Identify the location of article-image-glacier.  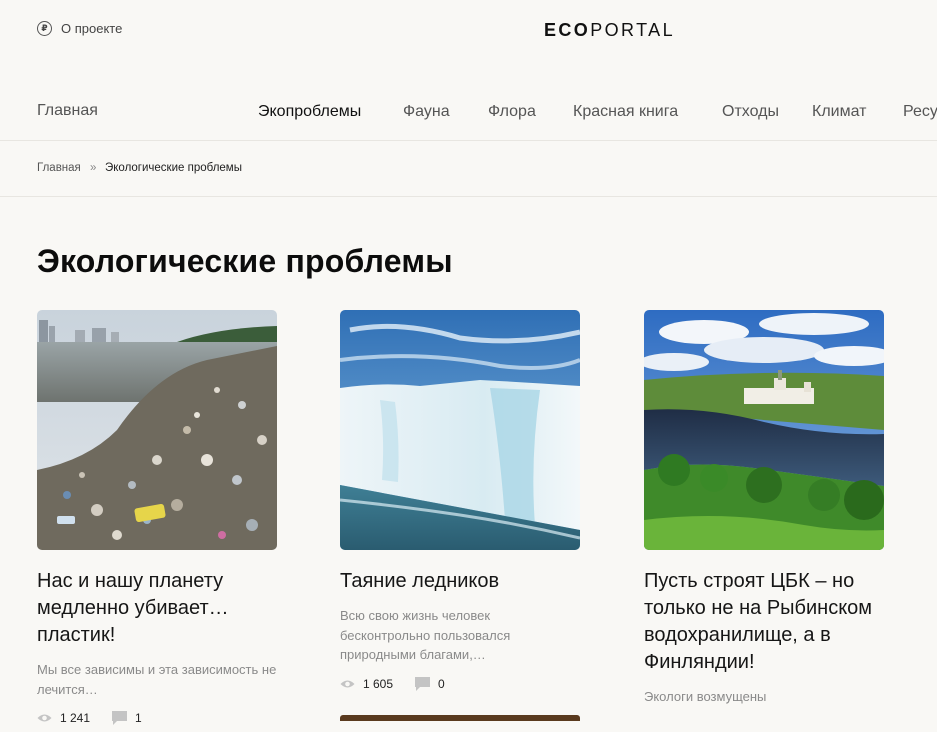
(460, 430).